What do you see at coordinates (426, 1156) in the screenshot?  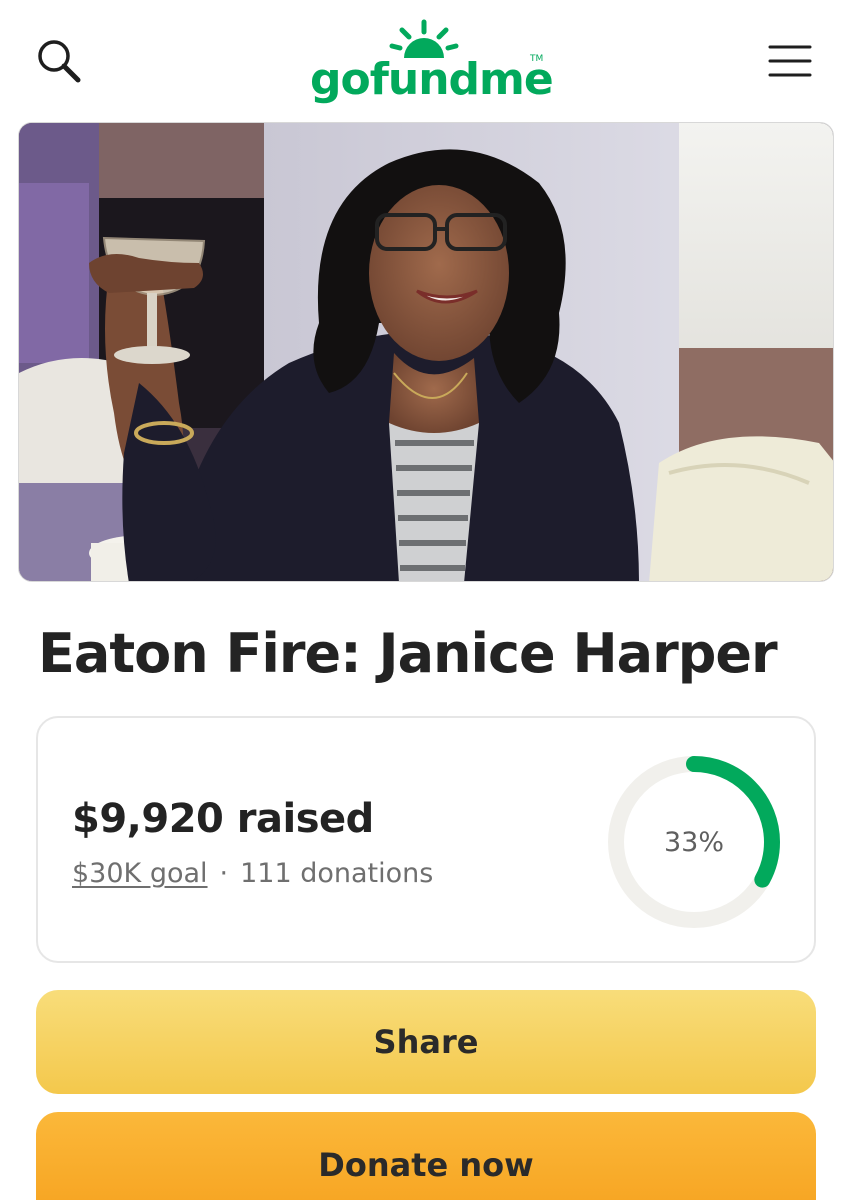 I see `donate-now-button: Donate now` at bounding box center [426, 1156].